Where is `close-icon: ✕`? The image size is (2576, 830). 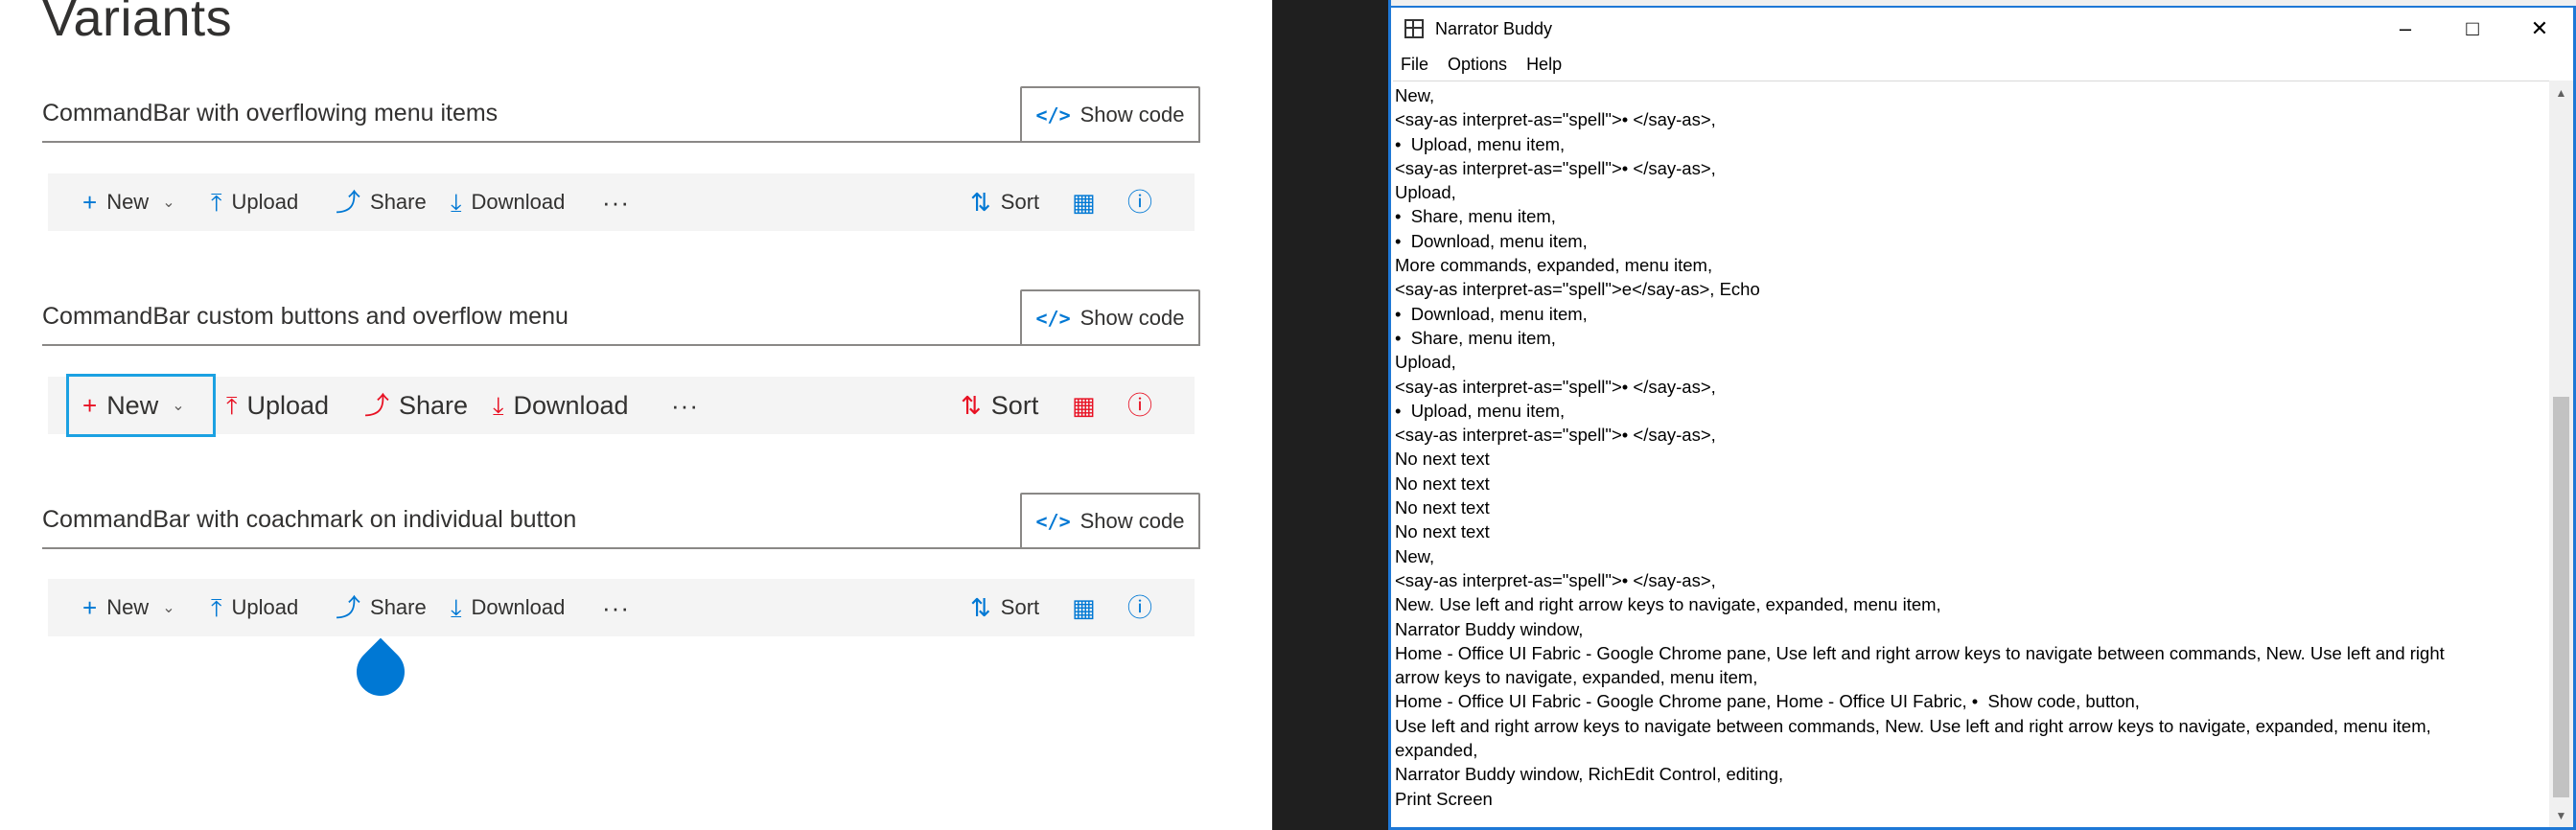
close-icon: ✕ is located at coordinates (2540, 28).